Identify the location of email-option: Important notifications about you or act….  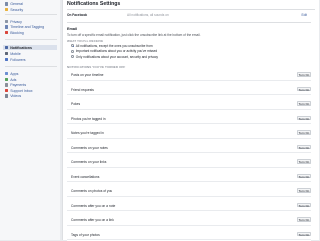
(114, 51).